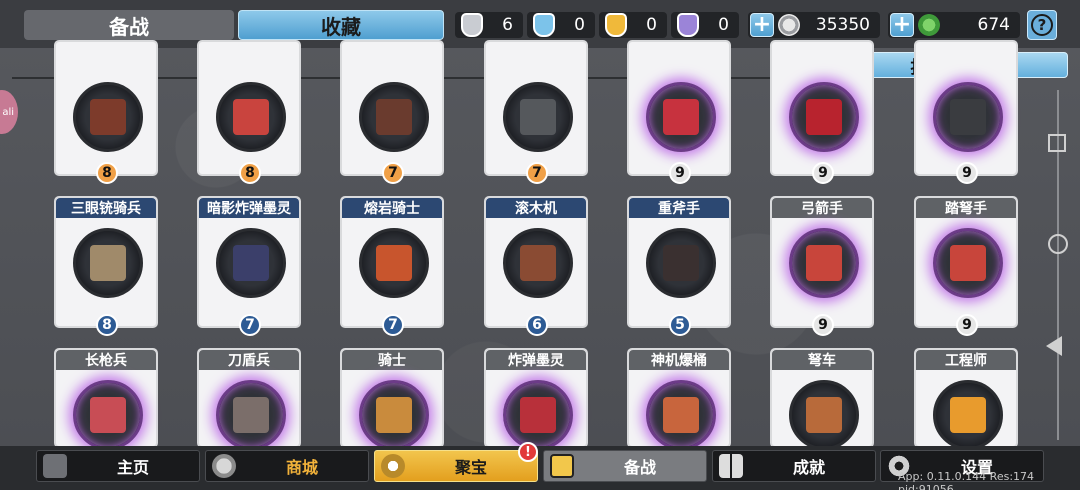 The width and height of the screenshot is (1080, 490). I want to click on unit-card: 神机爆桶, so click(679, 399).